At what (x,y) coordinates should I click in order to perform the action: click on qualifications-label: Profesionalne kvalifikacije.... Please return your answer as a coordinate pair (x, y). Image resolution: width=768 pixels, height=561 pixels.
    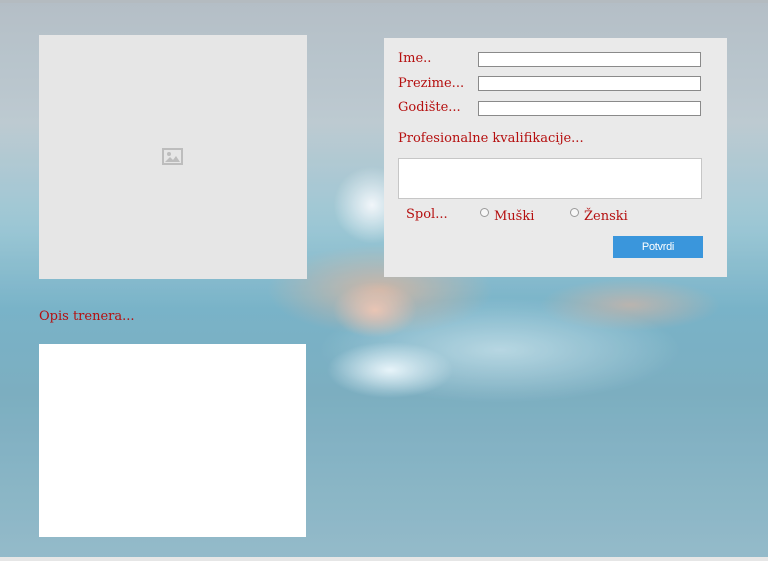
    Looking at the image, I should click on (491, 138).